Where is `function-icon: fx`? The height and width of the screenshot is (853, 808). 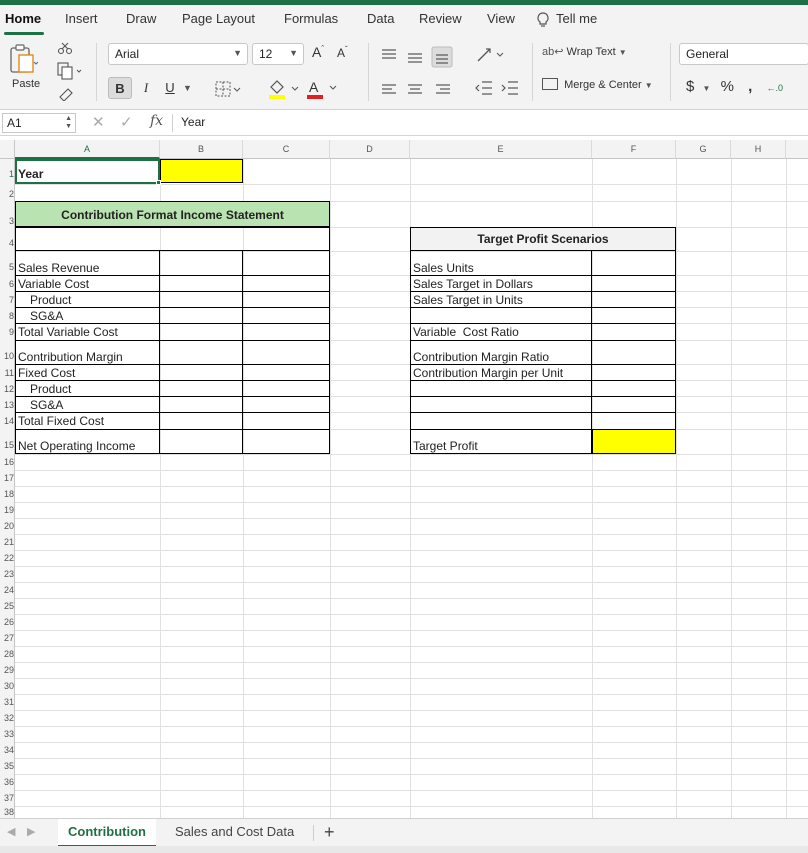 function-icon: fx is located at coordinates (156, 121).